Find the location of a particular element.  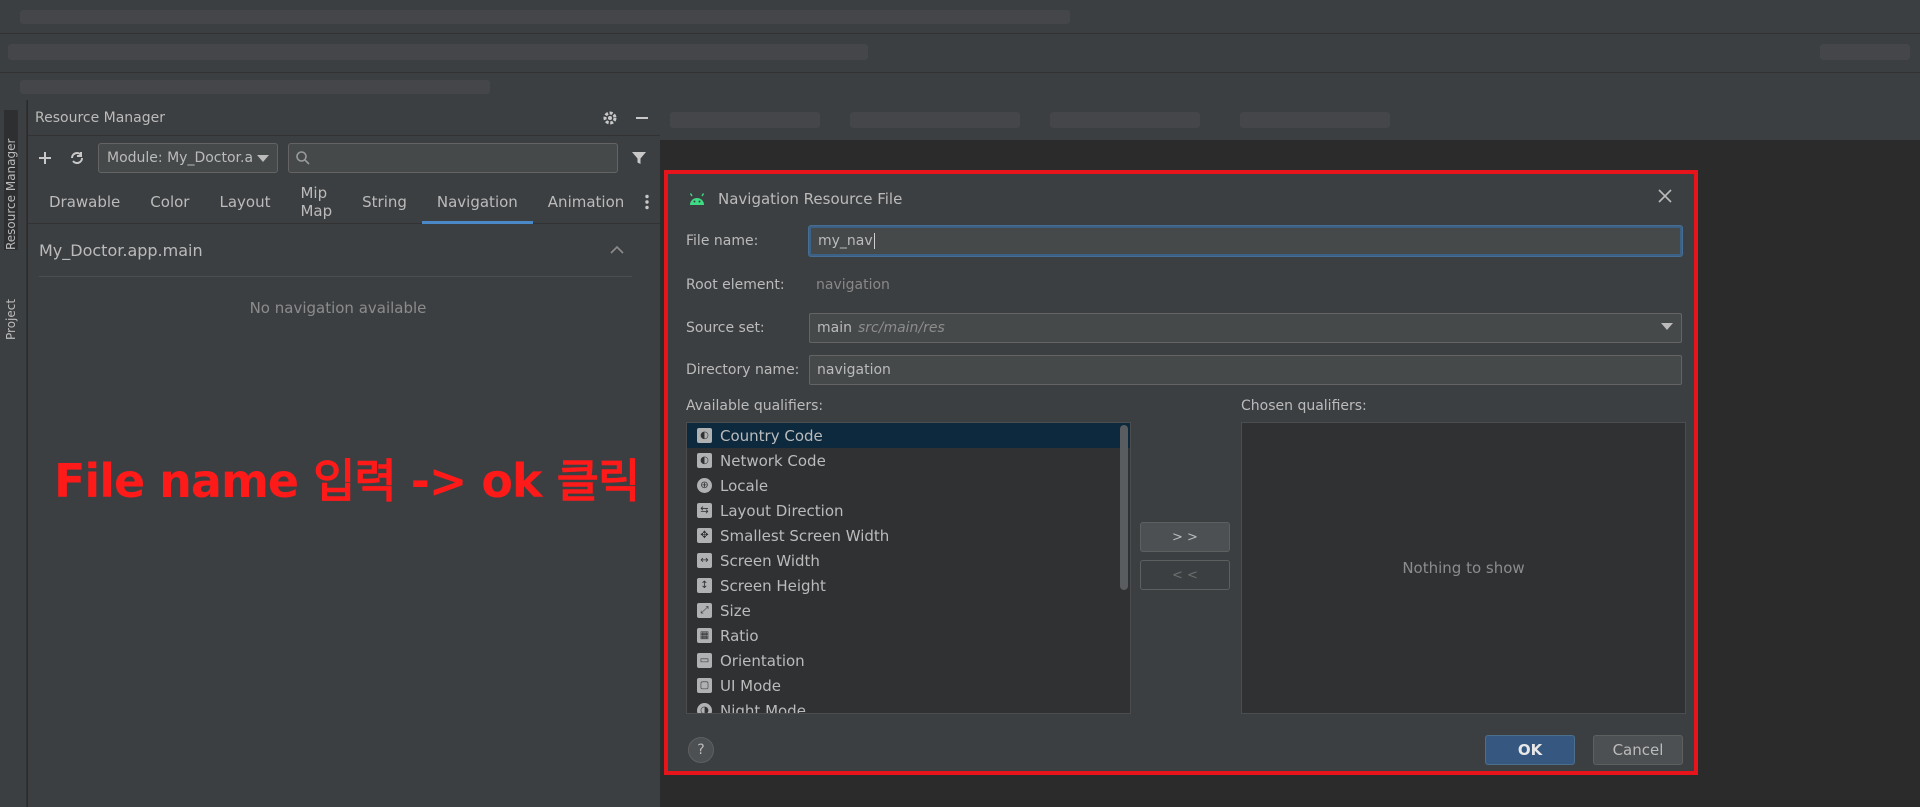

close-icon is located at coordinates (1665, 196).